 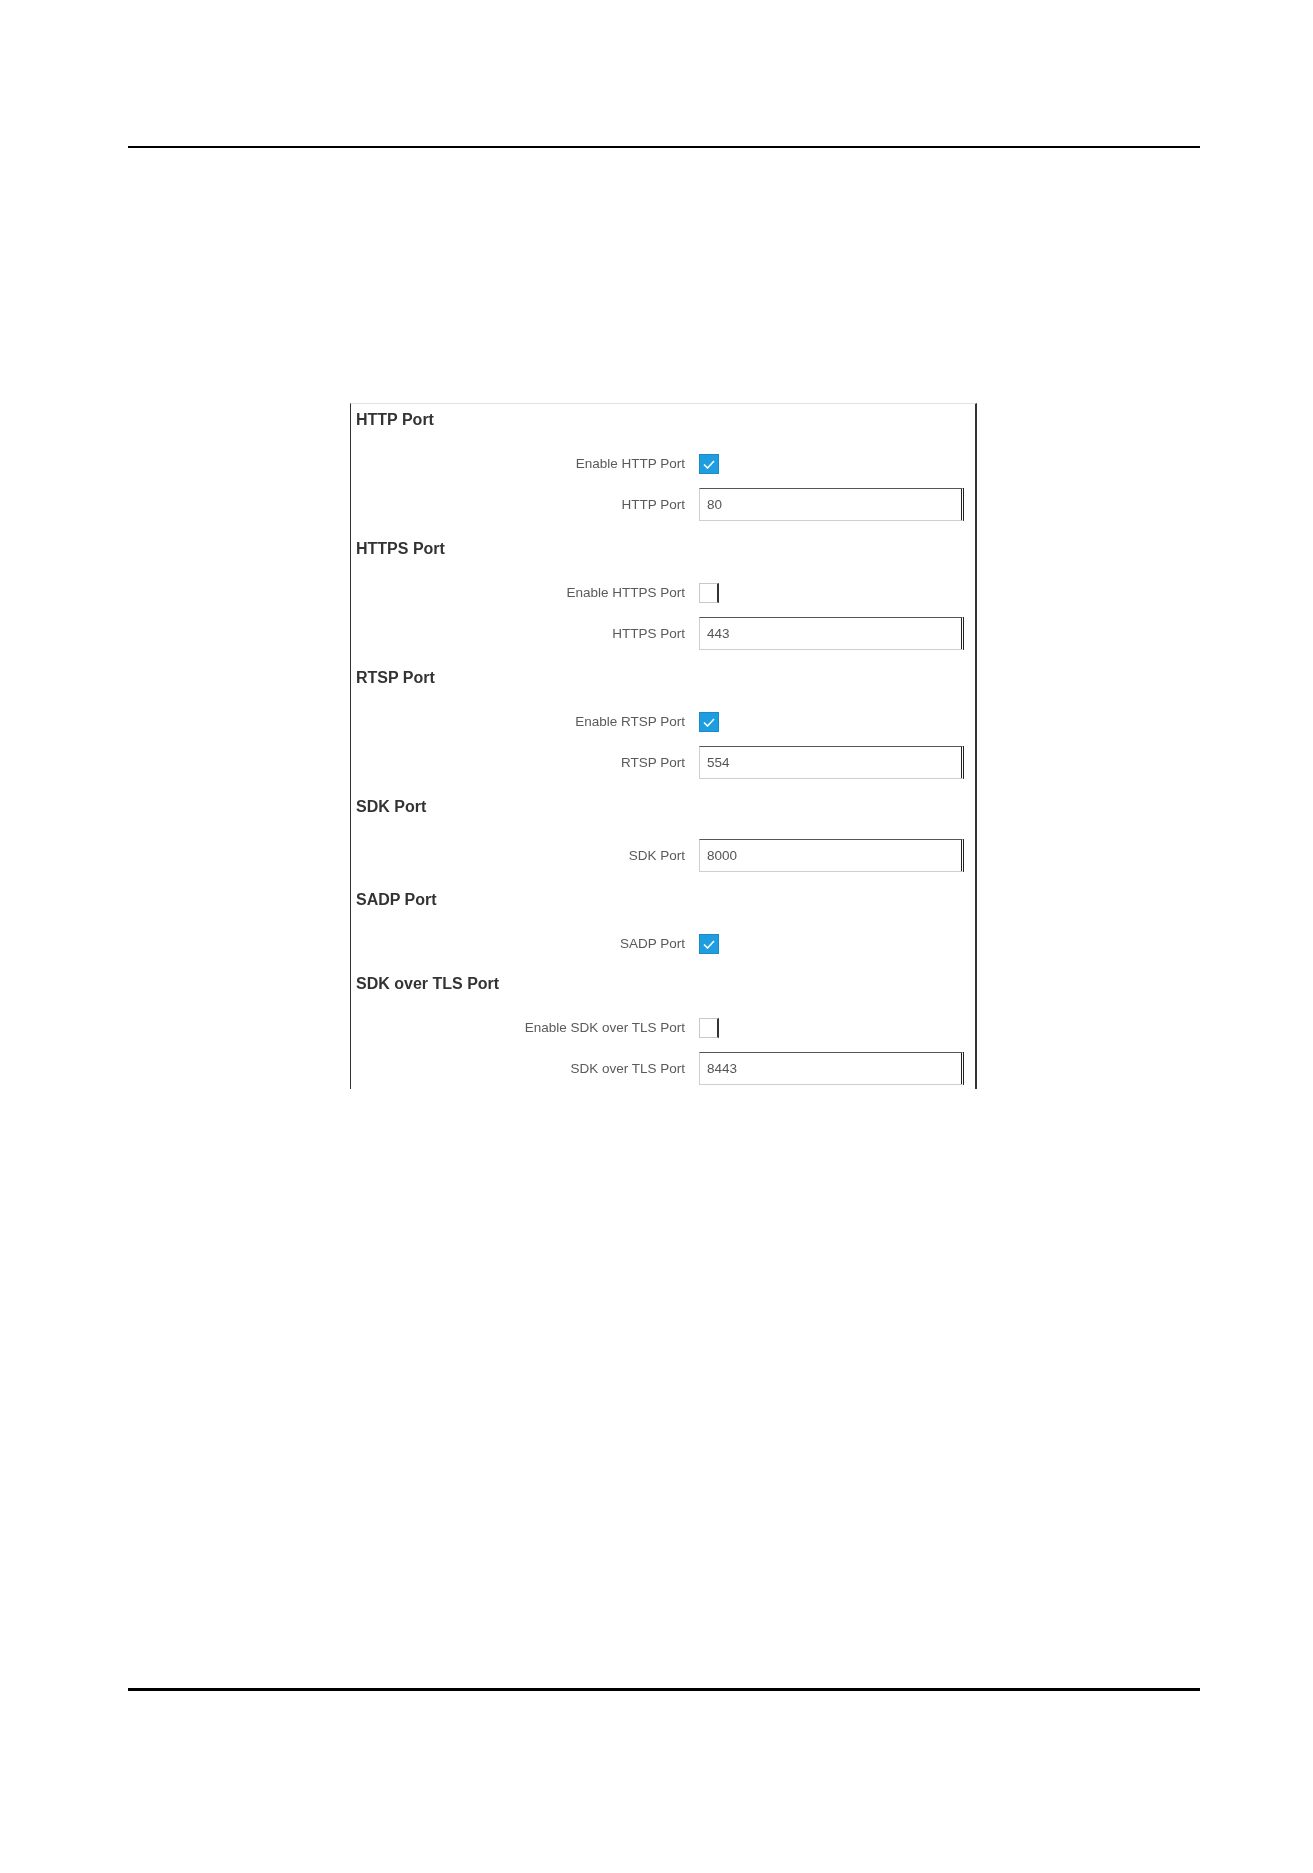 What do you see at coordinates (831, 504) in the screenshot?
I see `input-field: 80` at bounding box center [831, 504].